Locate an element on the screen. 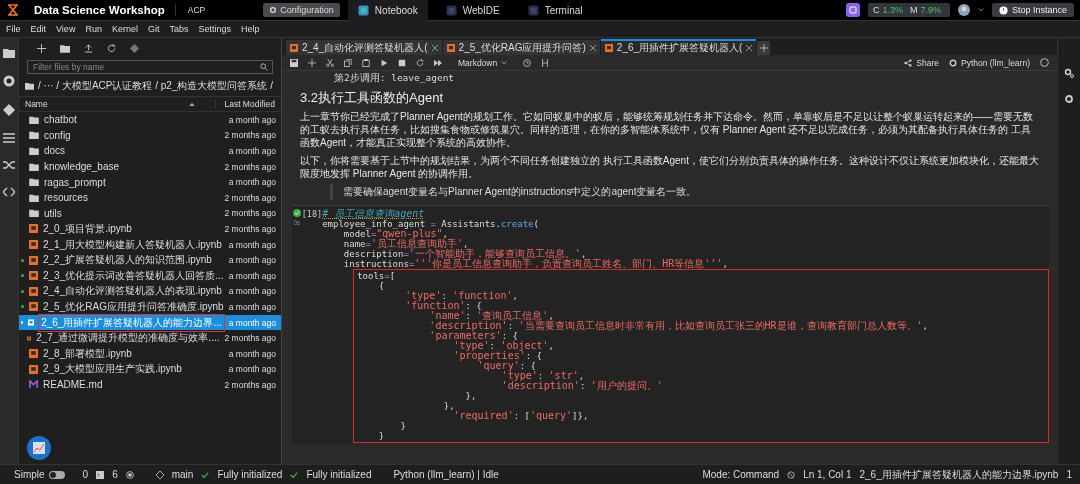  kernel-icon is located at coordinates (129, 474).